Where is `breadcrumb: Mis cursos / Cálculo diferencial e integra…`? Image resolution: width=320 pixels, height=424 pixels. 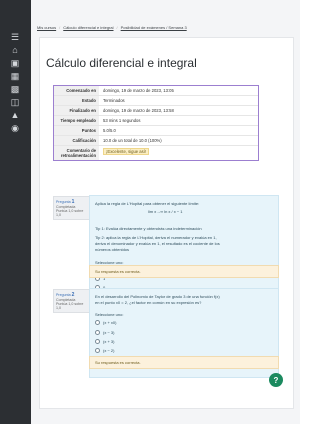
breadcrumb: Mis cursos / Cálculo diferencial e integra… is located at coordinates (168, 27).